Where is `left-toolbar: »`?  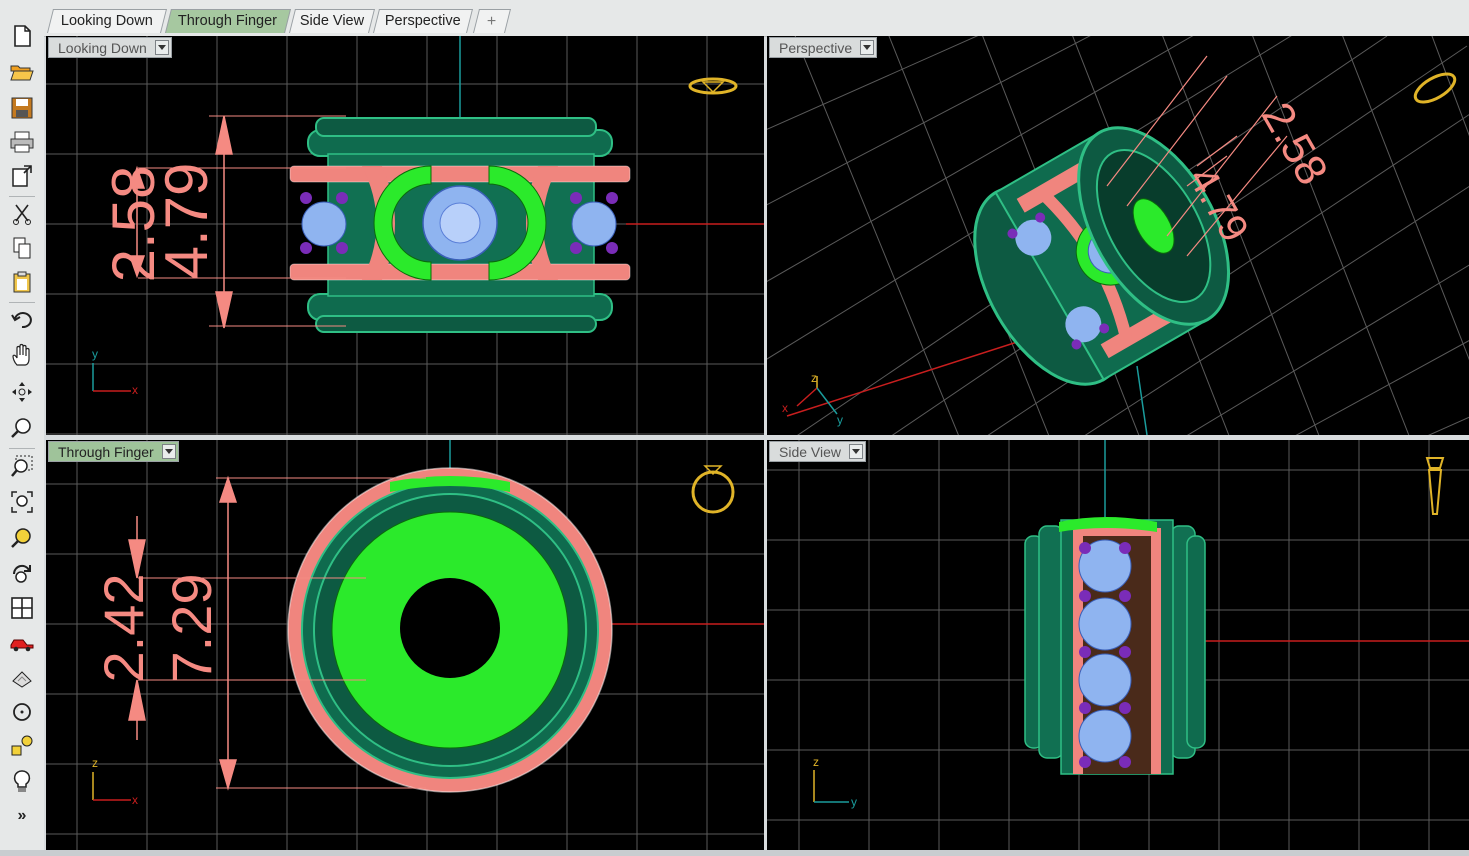 left-toolbar: » is located at coordinates (22, 433).